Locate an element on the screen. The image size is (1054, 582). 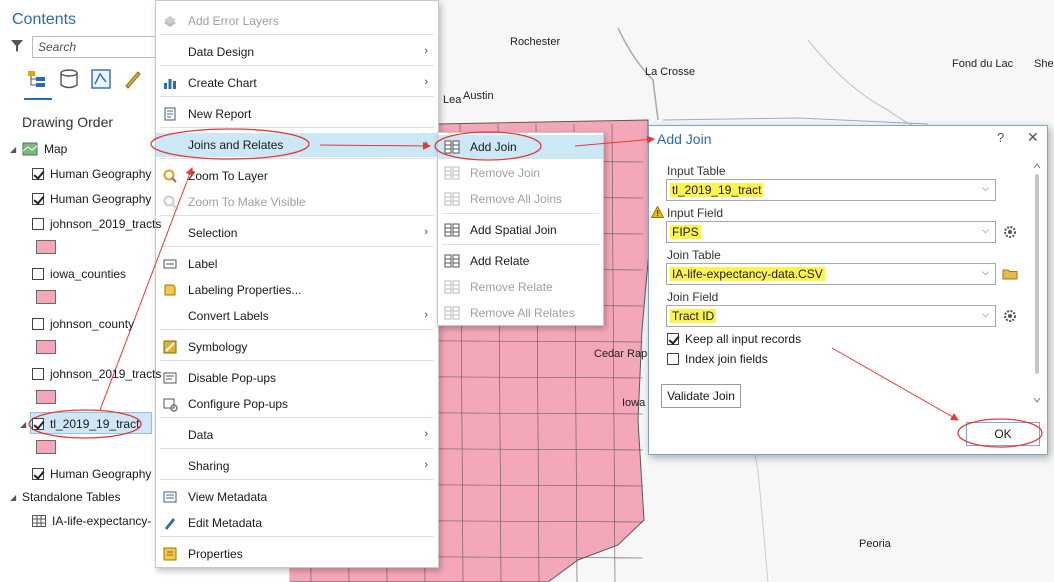
menu-item-add-error-layers: Add Error Layers is located at coordinates (297, 21).